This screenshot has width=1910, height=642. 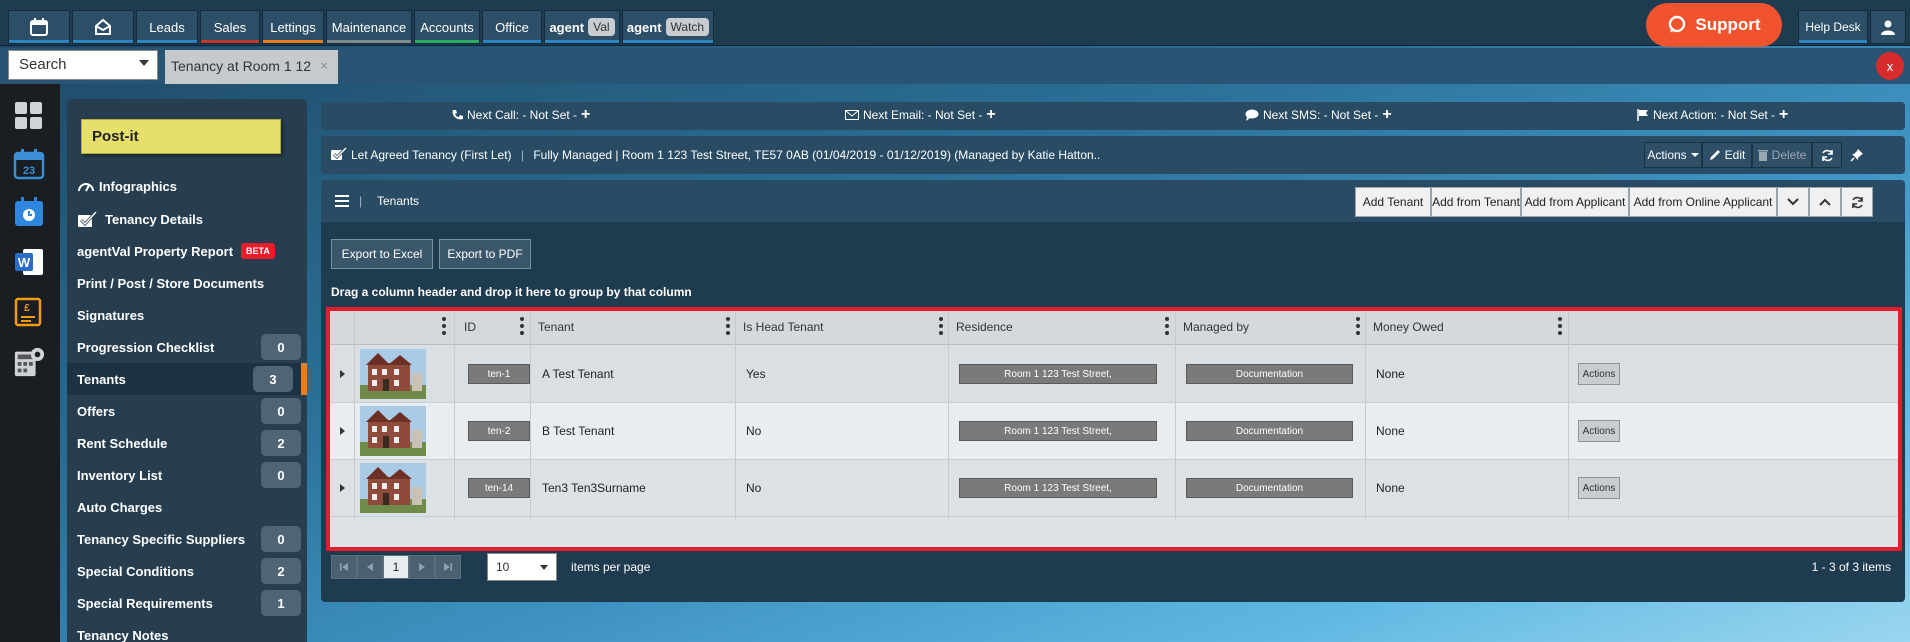 What do you see at coordinates (382, 254) in the screenshot?
I see `export-excel-button: Export to Excel` at bounding box center [382, 254].